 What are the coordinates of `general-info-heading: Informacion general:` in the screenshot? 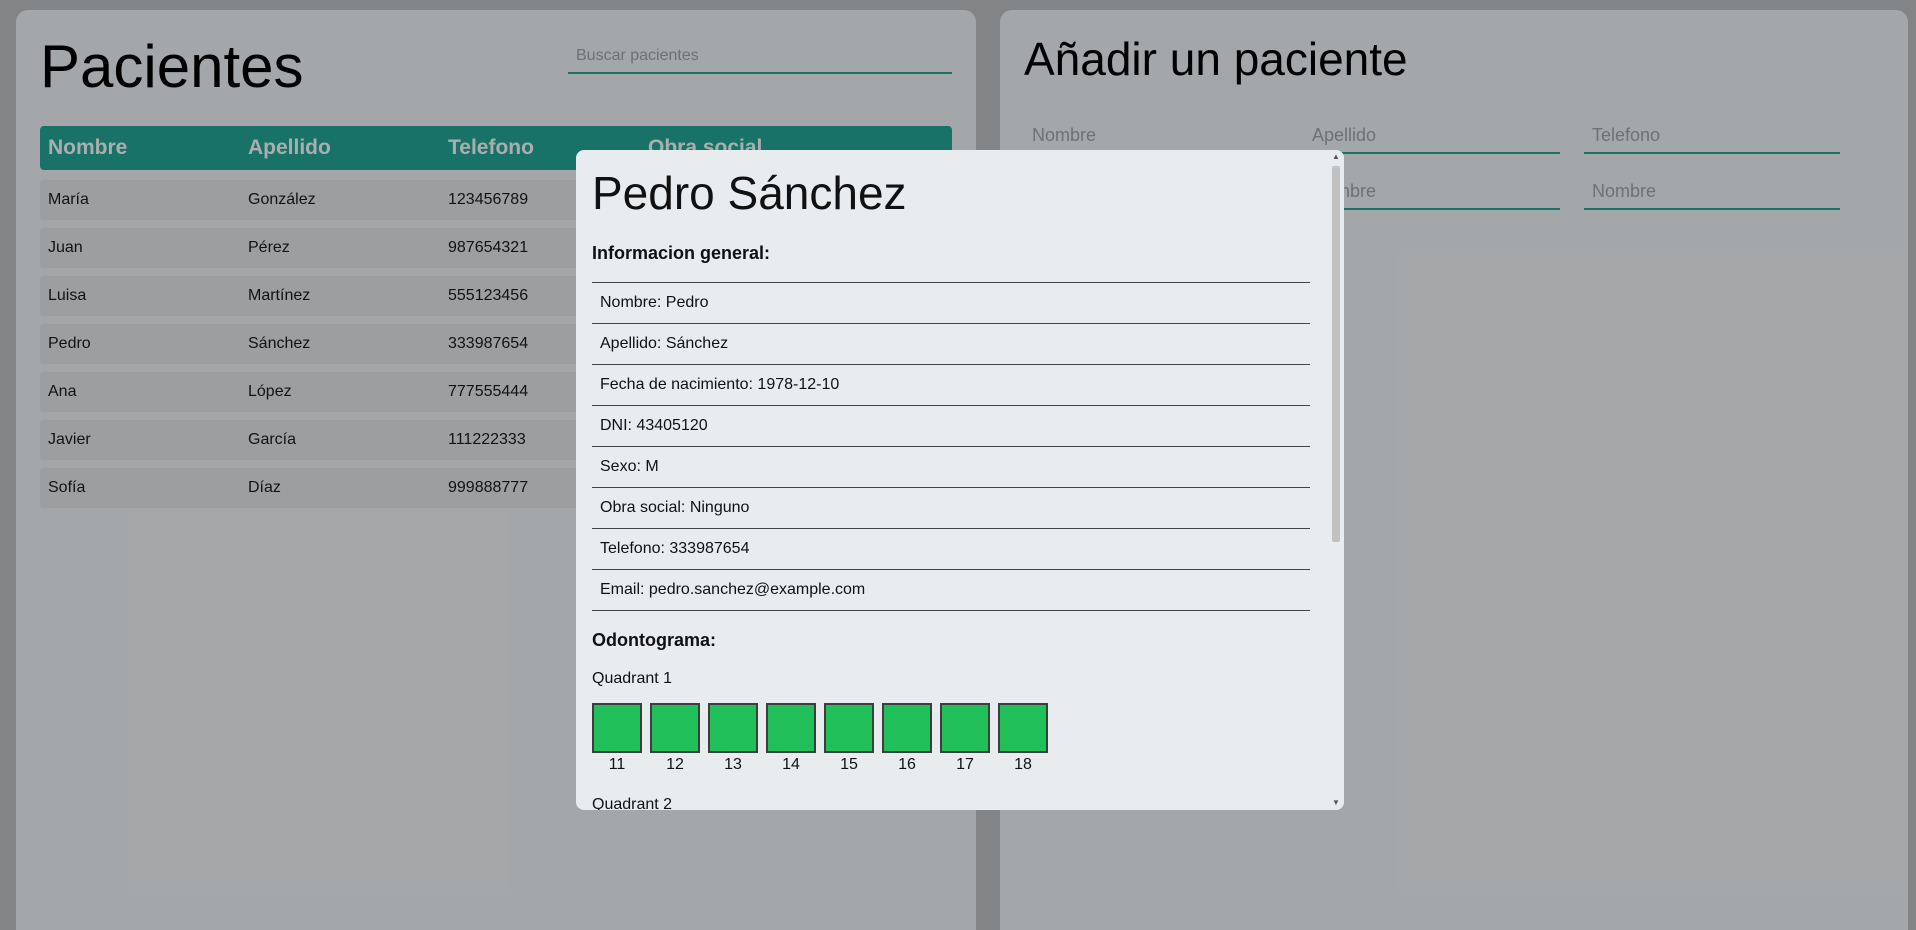 It's located at (681, 253).